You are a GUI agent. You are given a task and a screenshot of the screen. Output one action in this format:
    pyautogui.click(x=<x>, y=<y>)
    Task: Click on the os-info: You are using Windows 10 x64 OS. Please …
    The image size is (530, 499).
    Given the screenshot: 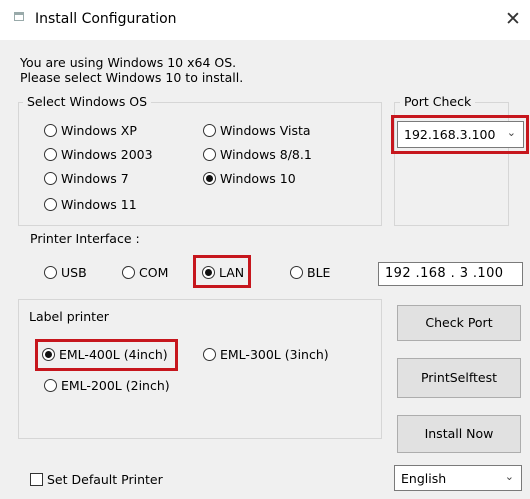 What is the action you would take?
    pyautogui.click(x=131, y=70)
    